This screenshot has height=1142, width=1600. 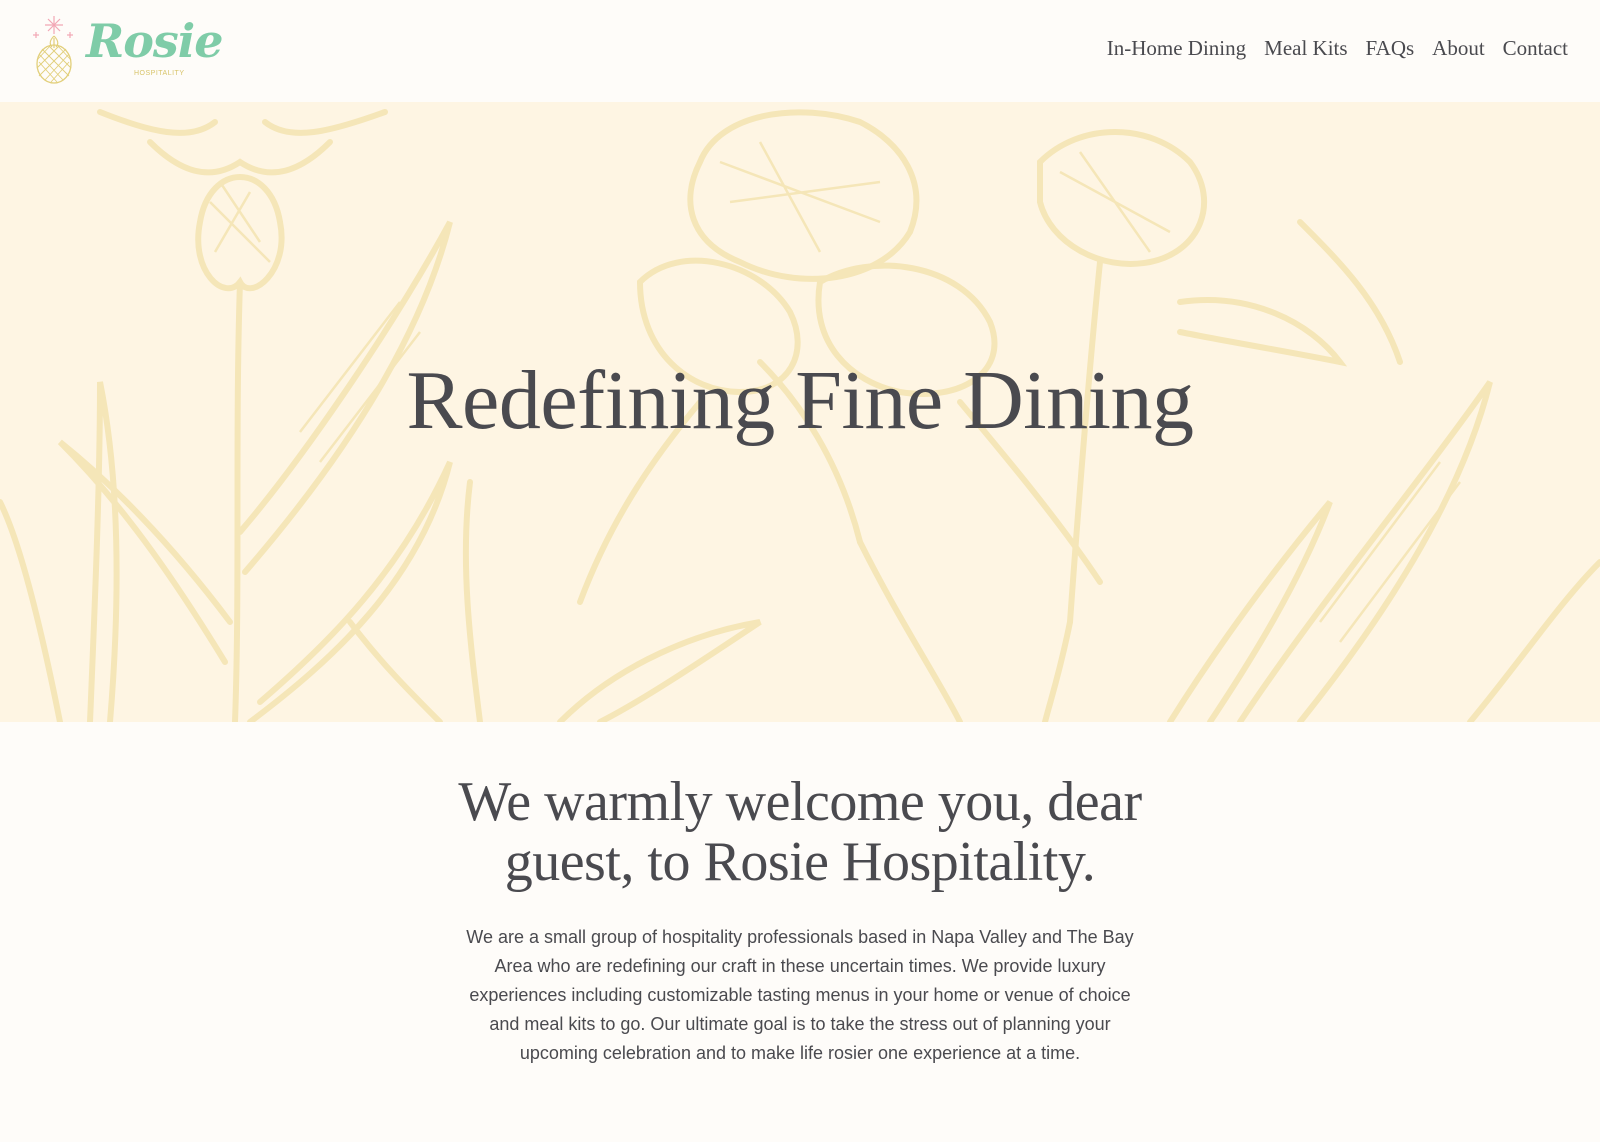 I want to click on nav-in-home-dining: In-Home Dining, so click(x=1176, y=48).